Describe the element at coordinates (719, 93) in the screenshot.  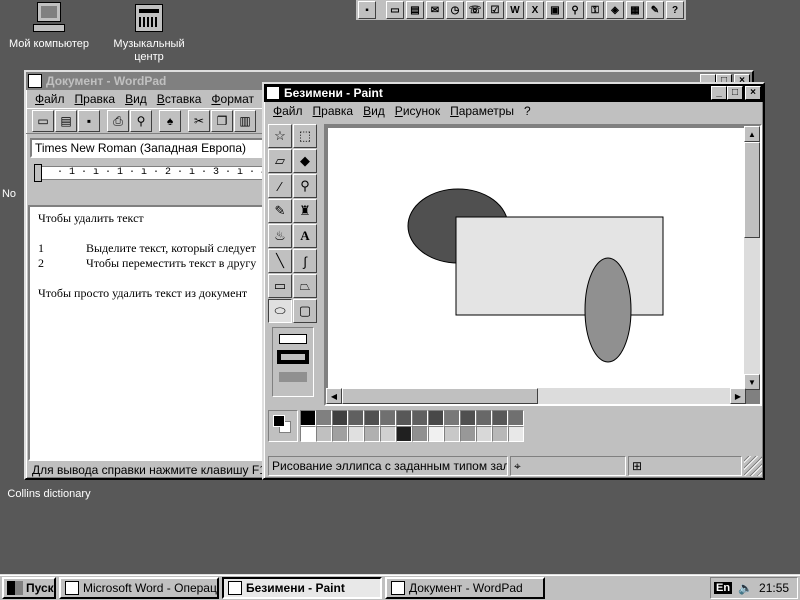
I see `minimize-button: _` at that location.